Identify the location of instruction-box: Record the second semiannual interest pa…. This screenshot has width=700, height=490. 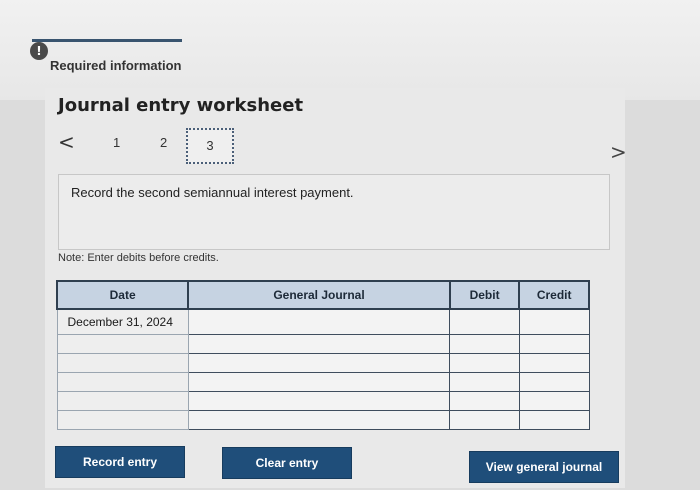
(334, 212).